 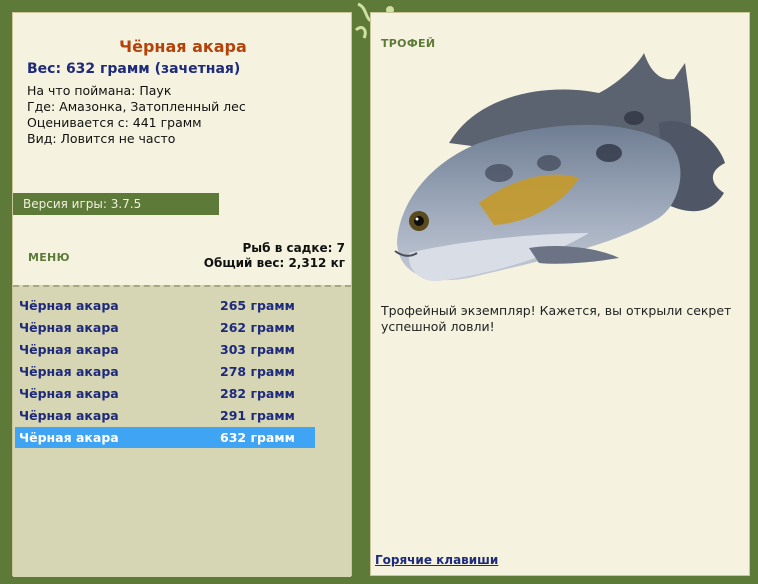 I want to click on fish-list-item-weight: 303 грамм, so click(x=257, y=349).